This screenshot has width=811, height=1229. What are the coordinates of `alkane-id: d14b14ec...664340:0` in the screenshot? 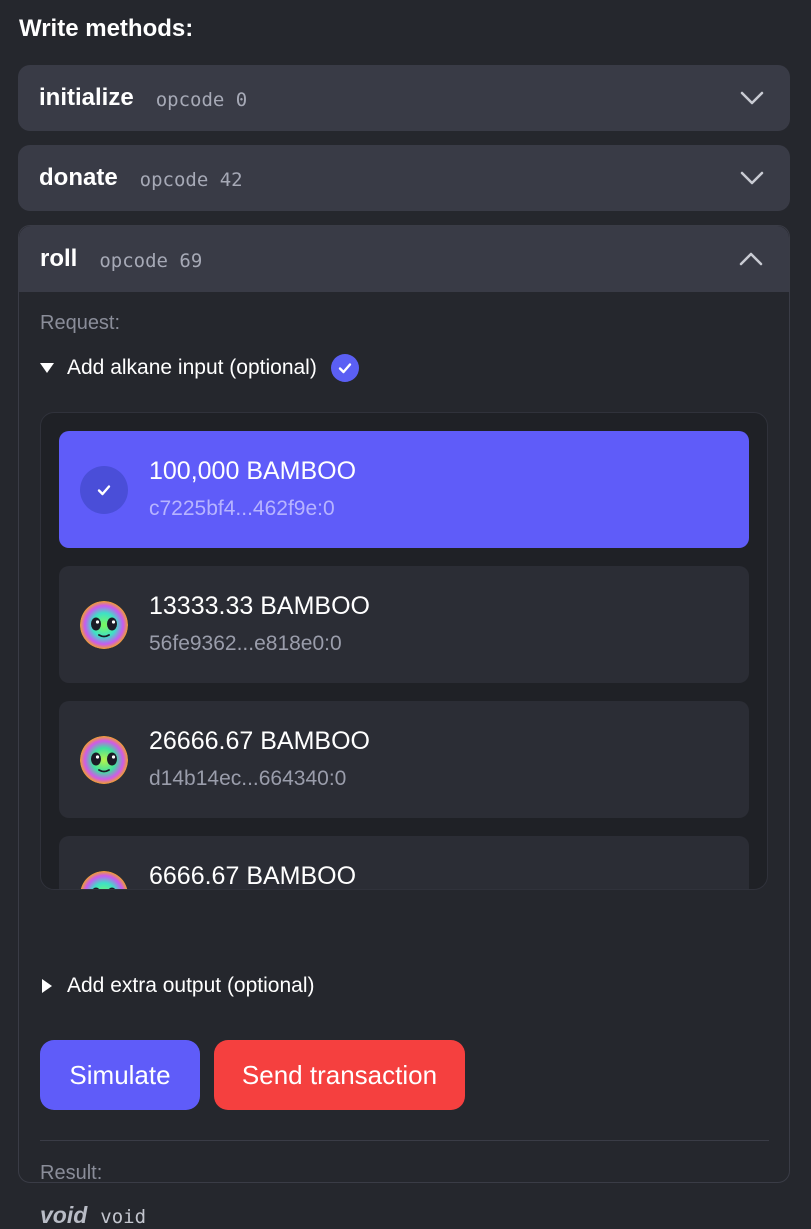 It's located at (248, 778).